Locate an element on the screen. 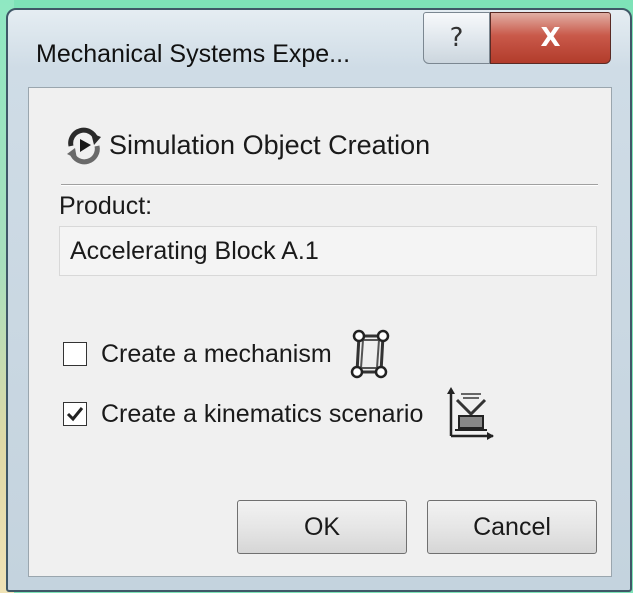 The height and width of the screenshot is (593, 633). close-icon: X is located at coordinates (550, 38).